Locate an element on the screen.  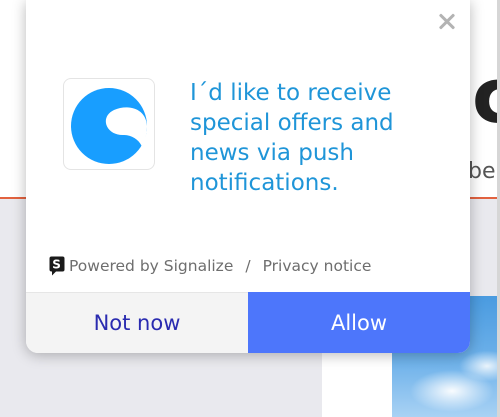
shopware-logo-icon is located at coordinates (109, 124).